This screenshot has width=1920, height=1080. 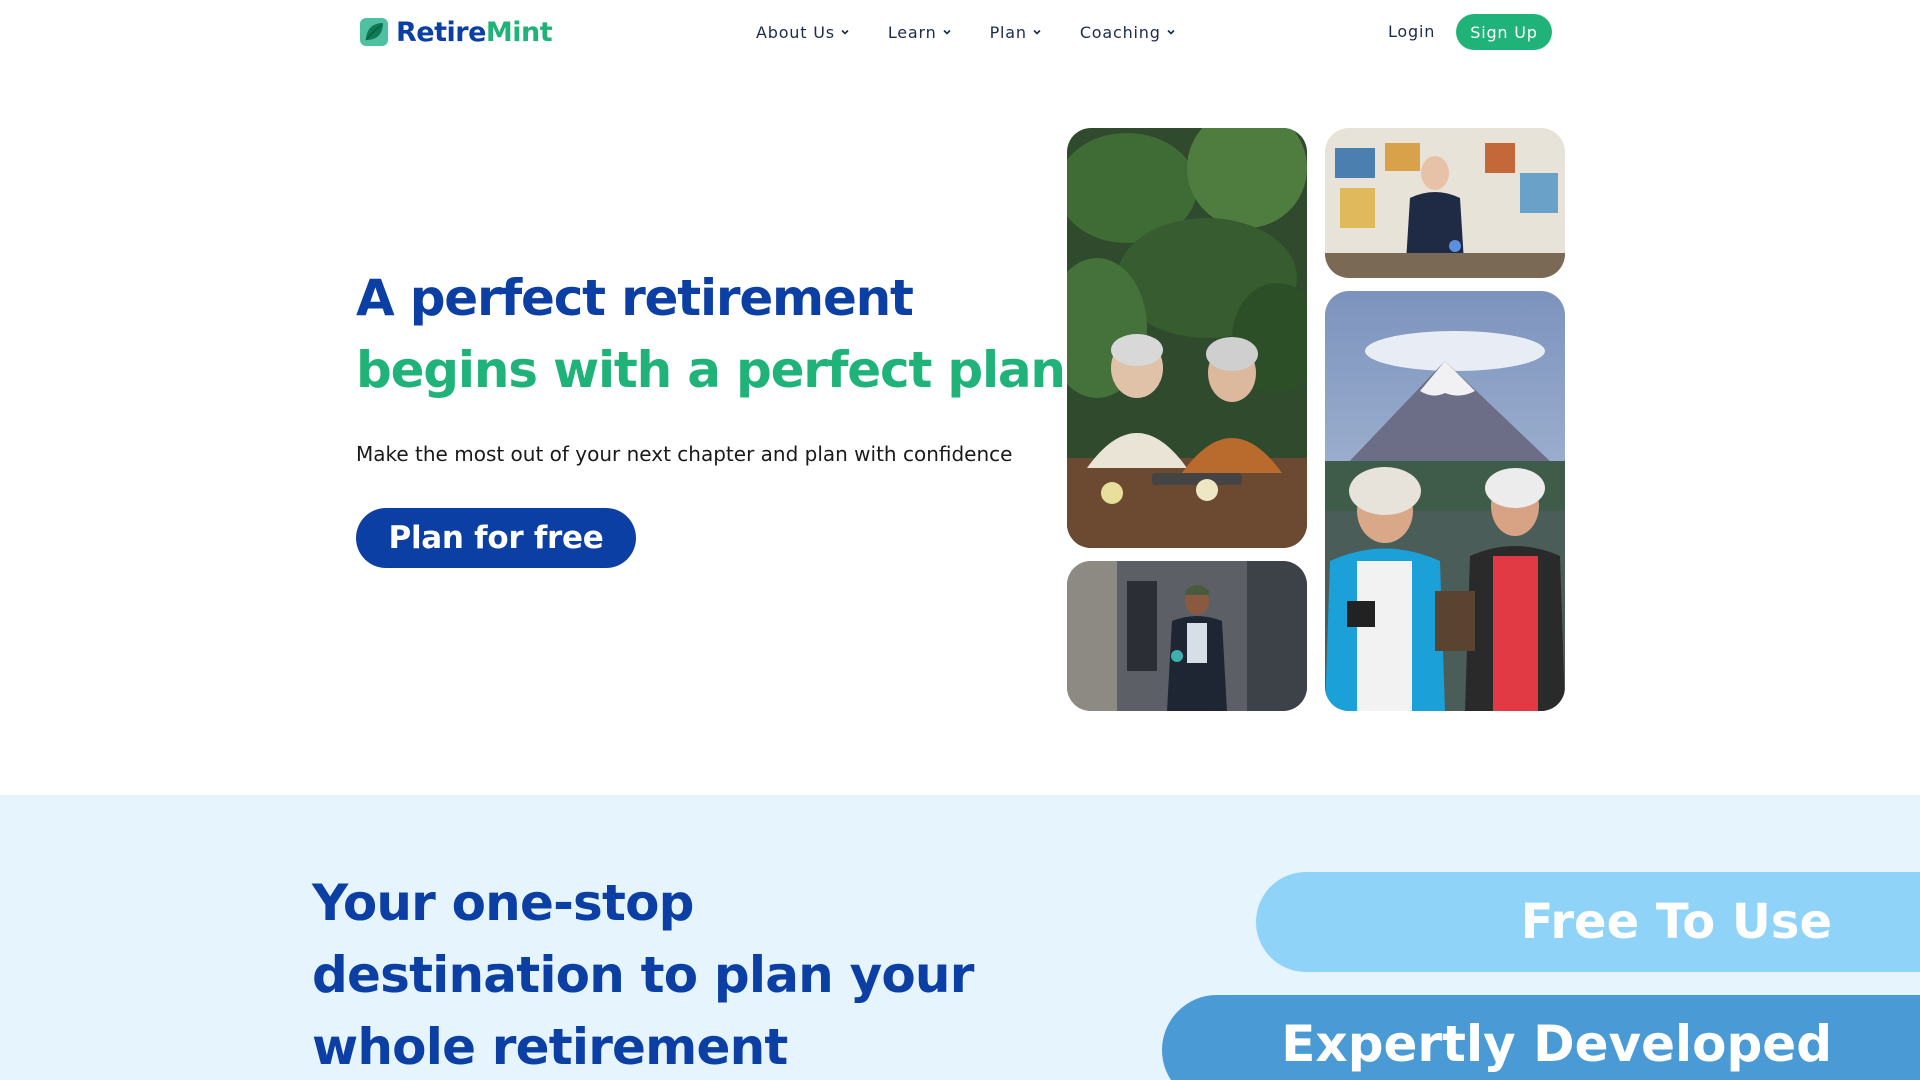 I want to click on plan-for-free-button: Plan for free, so click(x=496, y=538).